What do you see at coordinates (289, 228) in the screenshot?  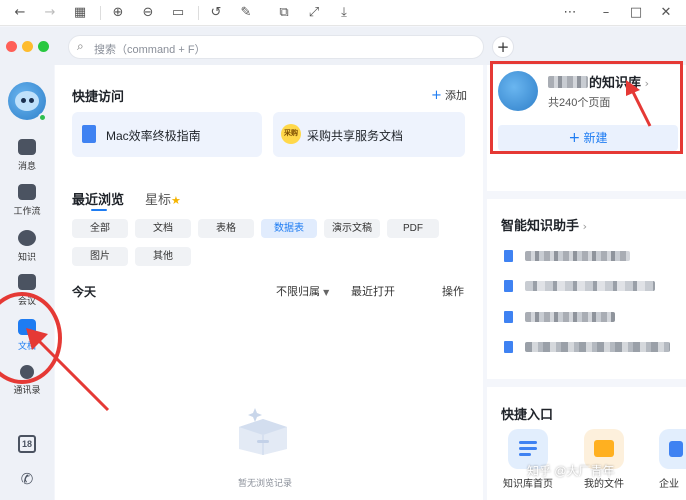 I see `filter-chip-datatable: 数据表` at bounding box center [289, 228].